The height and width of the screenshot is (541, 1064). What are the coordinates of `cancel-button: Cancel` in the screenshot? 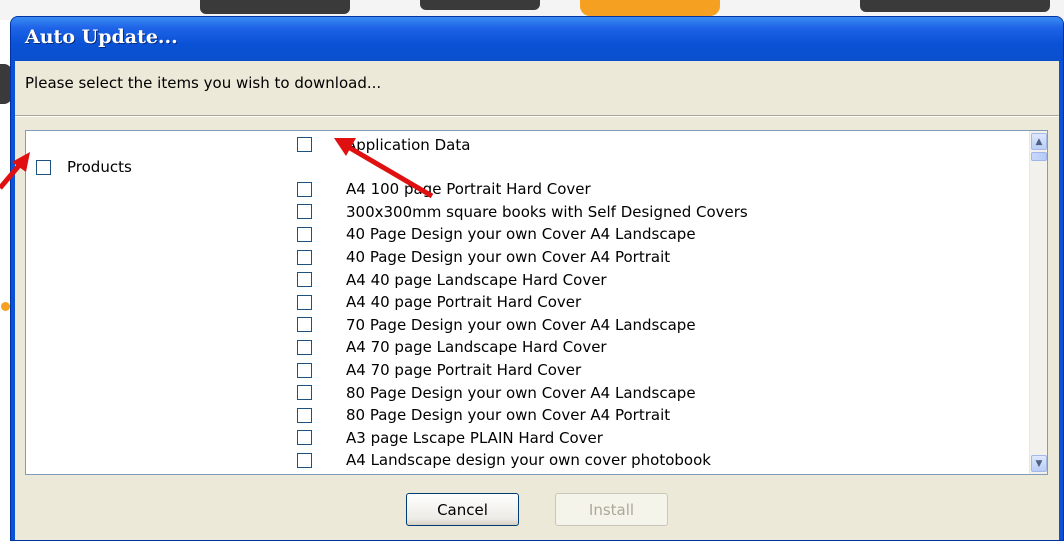 It's located at (462, 509).